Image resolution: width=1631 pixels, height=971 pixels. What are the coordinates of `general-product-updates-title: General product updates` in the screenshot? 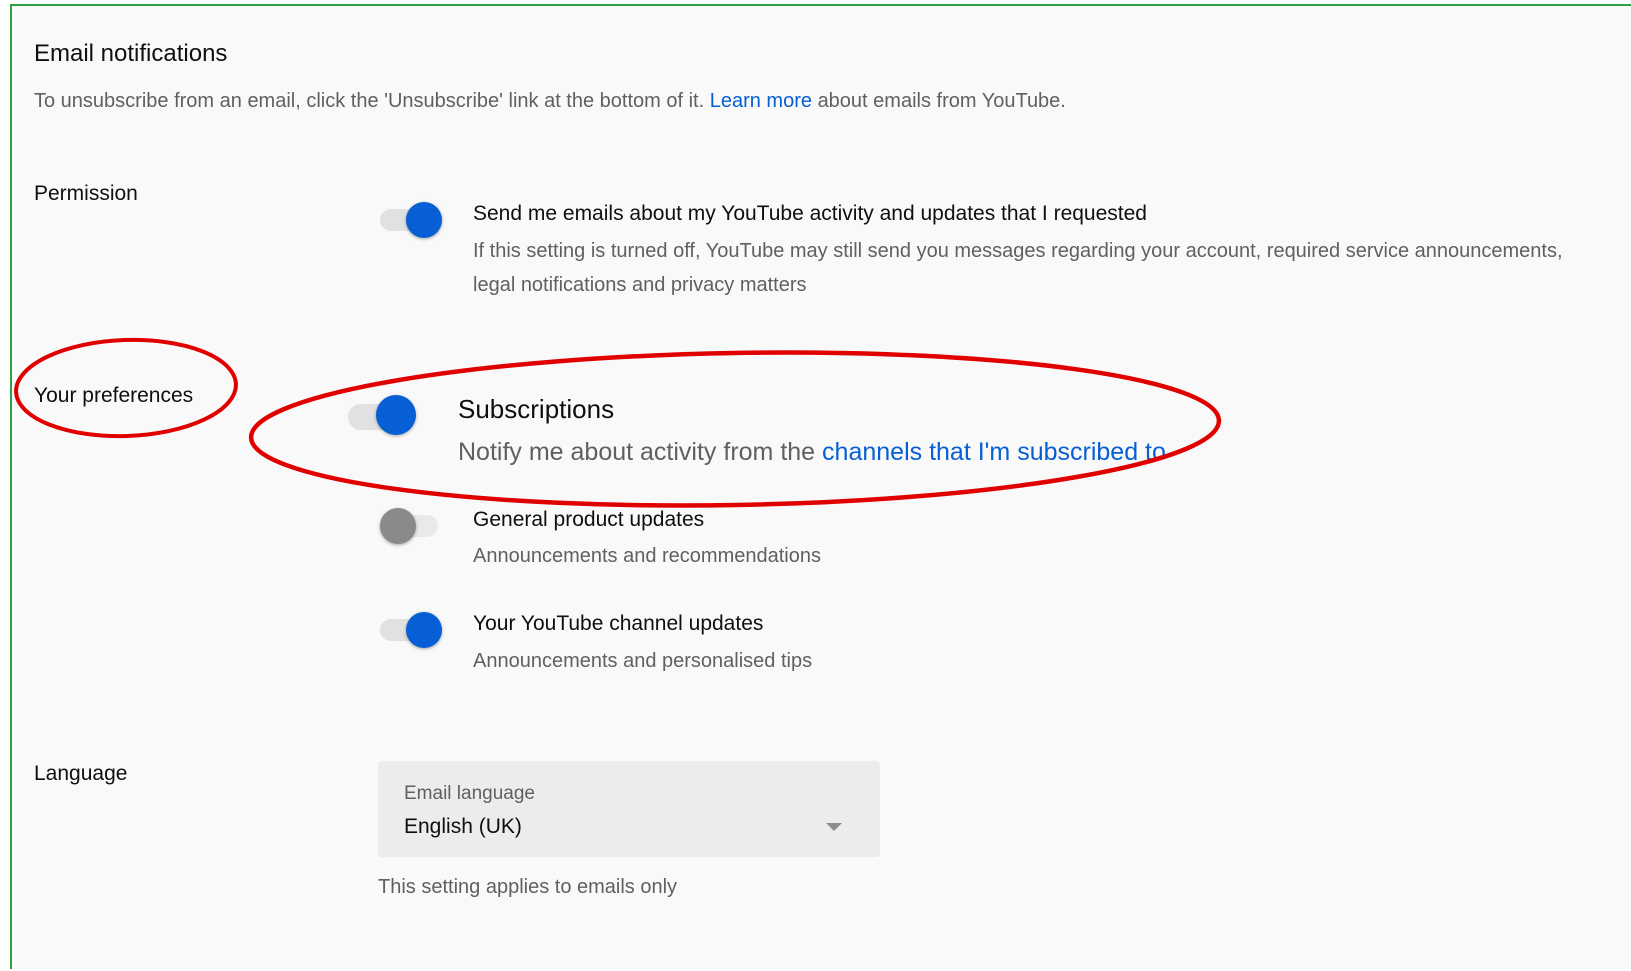 It's located at (589, 519).